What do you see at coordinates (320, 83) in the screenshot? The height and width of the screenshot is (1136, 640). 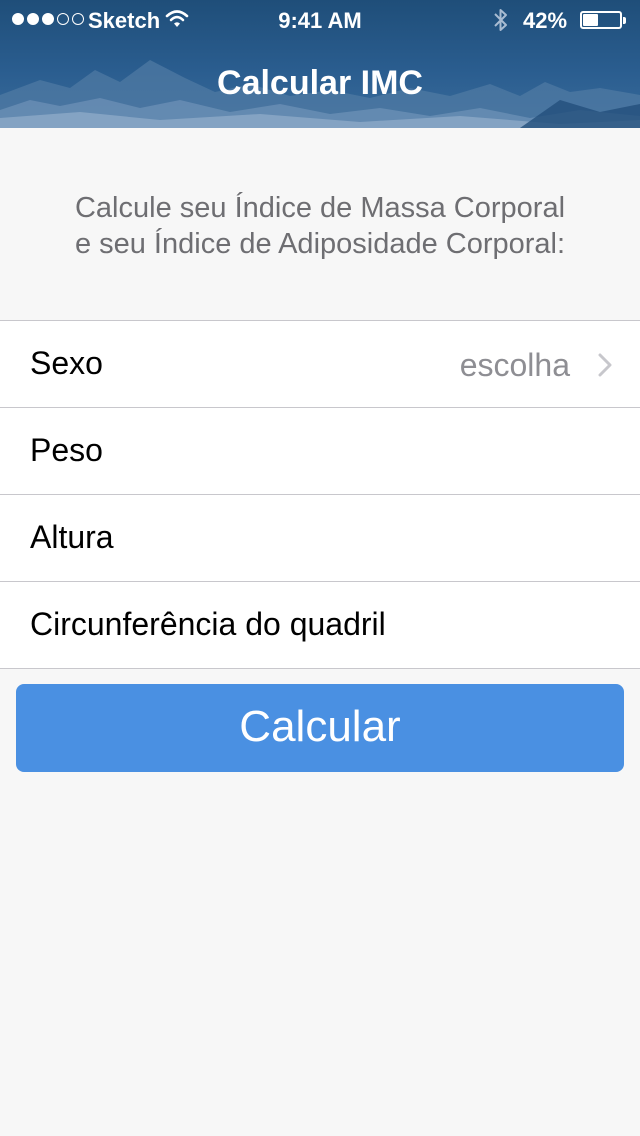 I see `page-title: Calcular IMC` at bounding box center [320, 83].